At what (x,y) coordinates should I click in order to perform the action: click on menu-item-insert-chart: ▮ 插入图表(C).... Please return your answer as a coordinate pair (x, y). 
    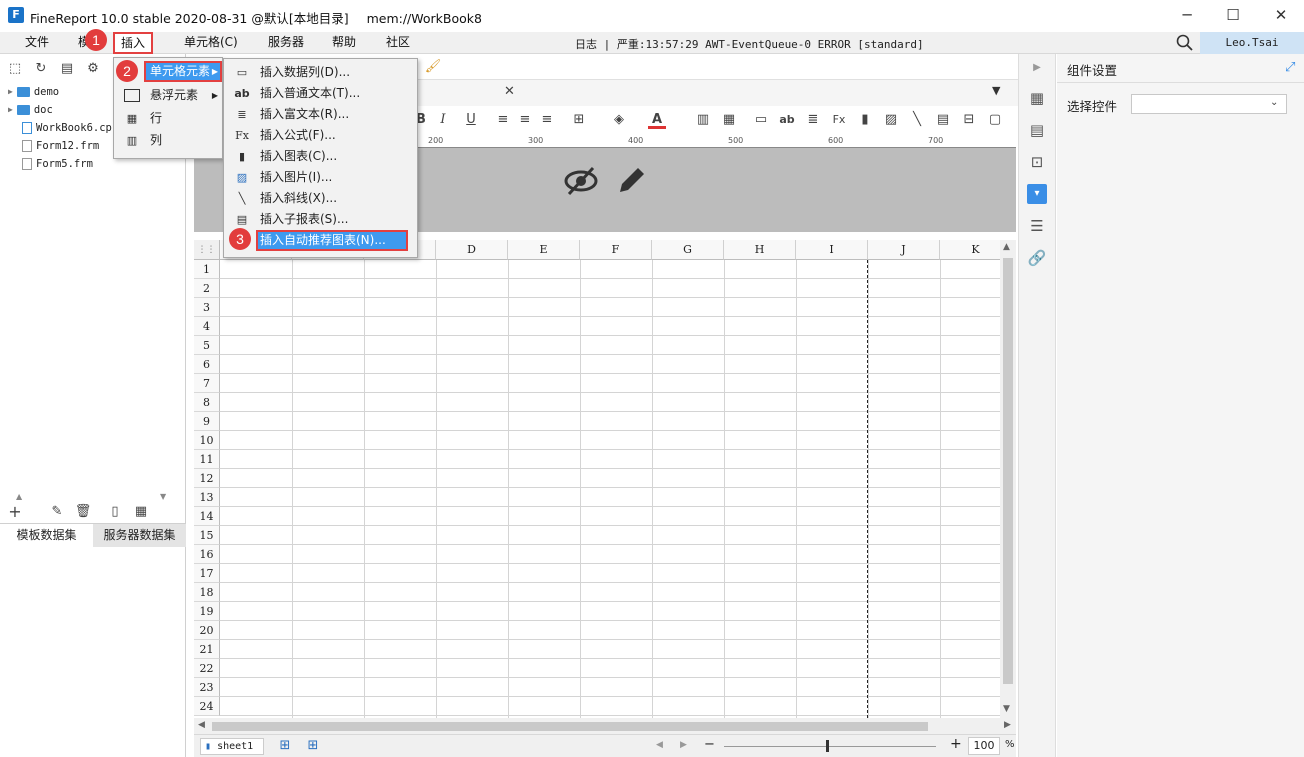
    Looking at the image, I should click on (320, 156).